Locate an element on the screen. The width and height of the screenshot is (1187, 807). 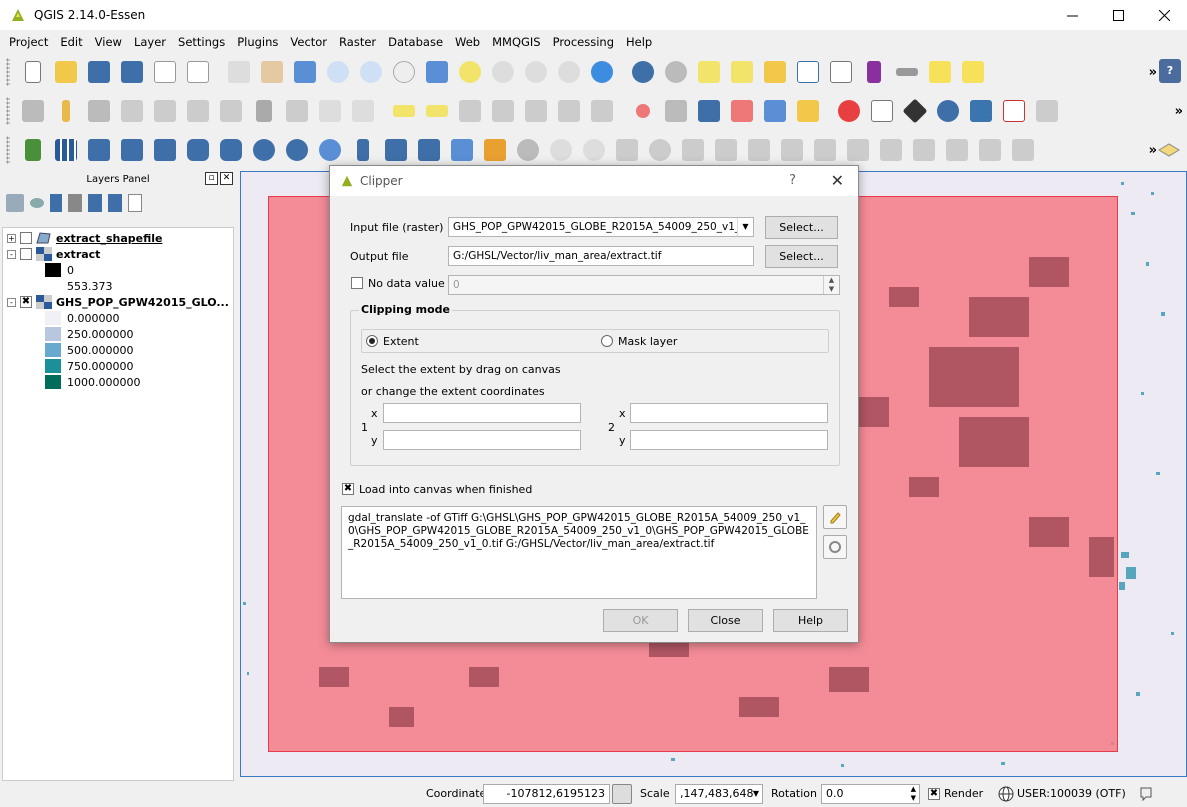
remove-layer-icon is located at coordinates (135, 203).